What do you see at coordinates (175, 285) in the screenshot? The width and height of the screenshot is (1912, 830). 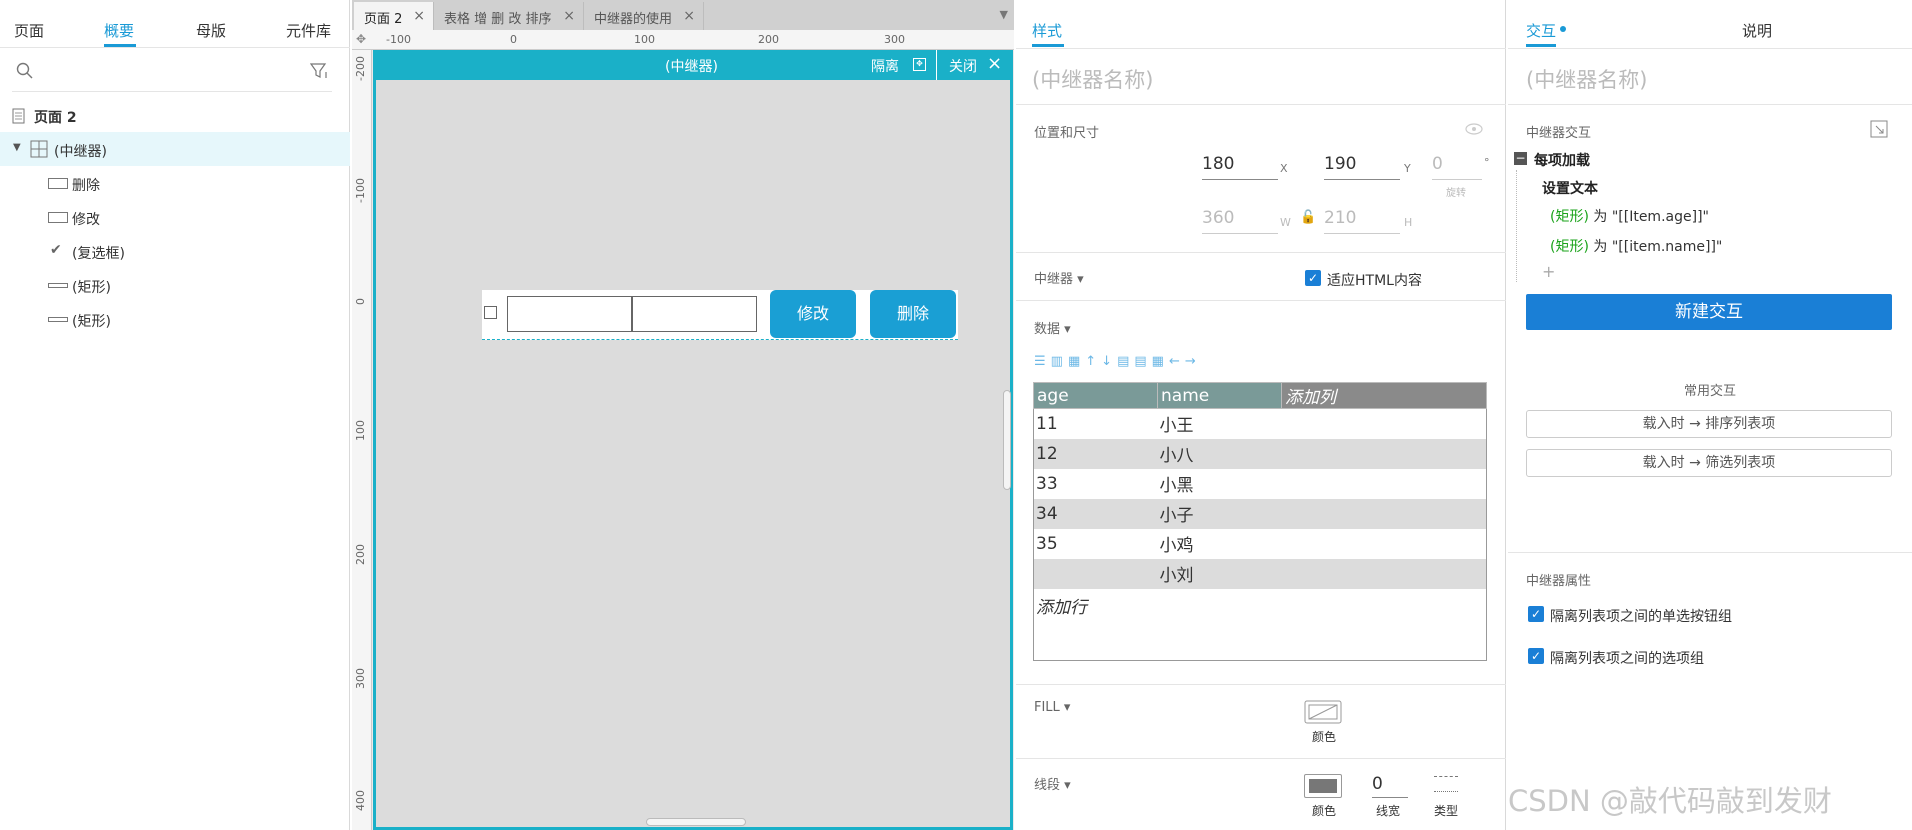 I see `tree-item-rect-1: (矩形)` at bounding box center [175, 285].